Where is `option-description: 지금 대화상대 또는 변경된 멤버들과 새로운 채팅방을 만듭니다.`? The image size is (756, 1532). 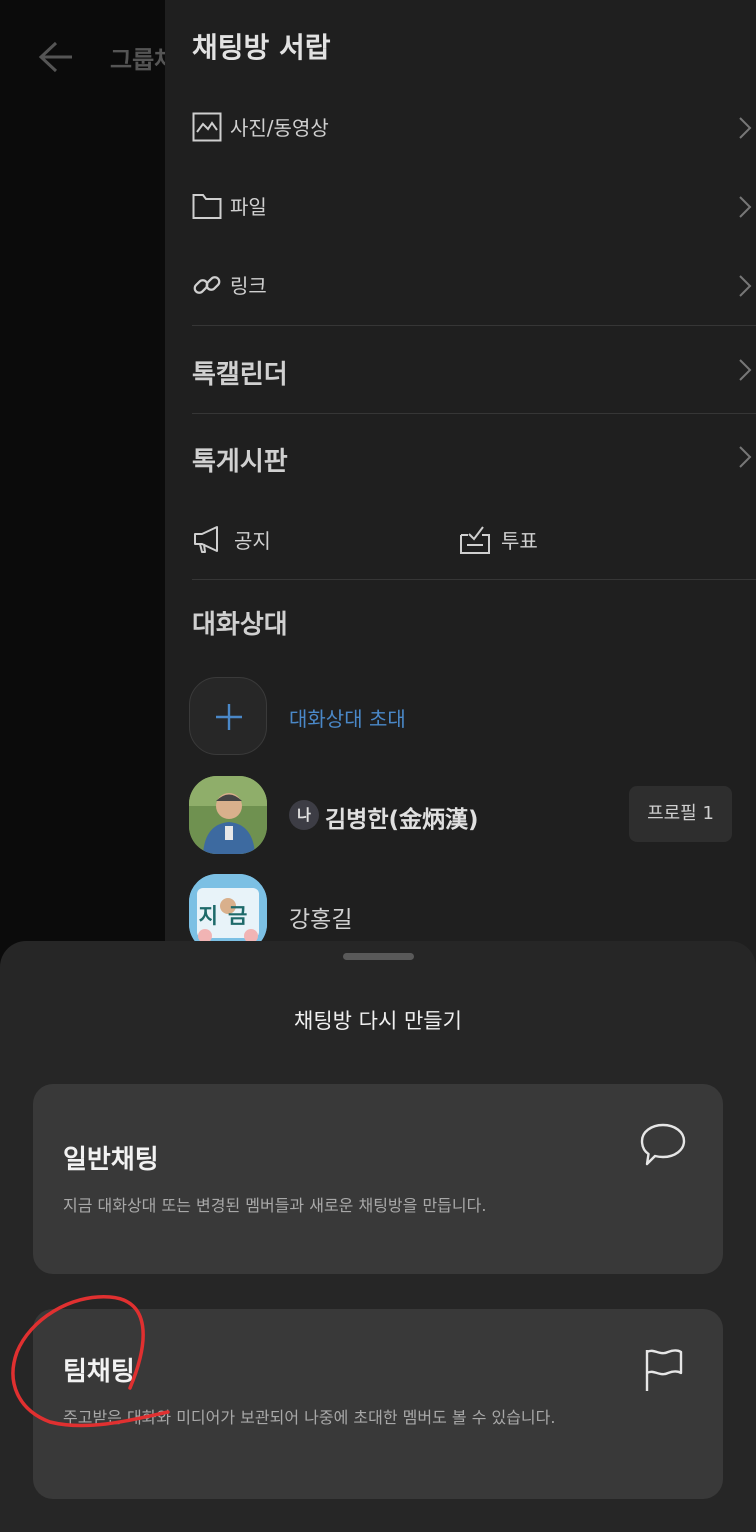
option-description: 지금 대화상대 또는 변경된 멤버들과 새로운 채팅방을 만듭니다. is located at coordinates (275, 1205).